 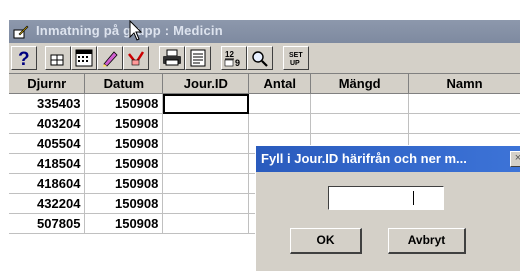 I want to click on calendar-button, so click(x=84, y=58).